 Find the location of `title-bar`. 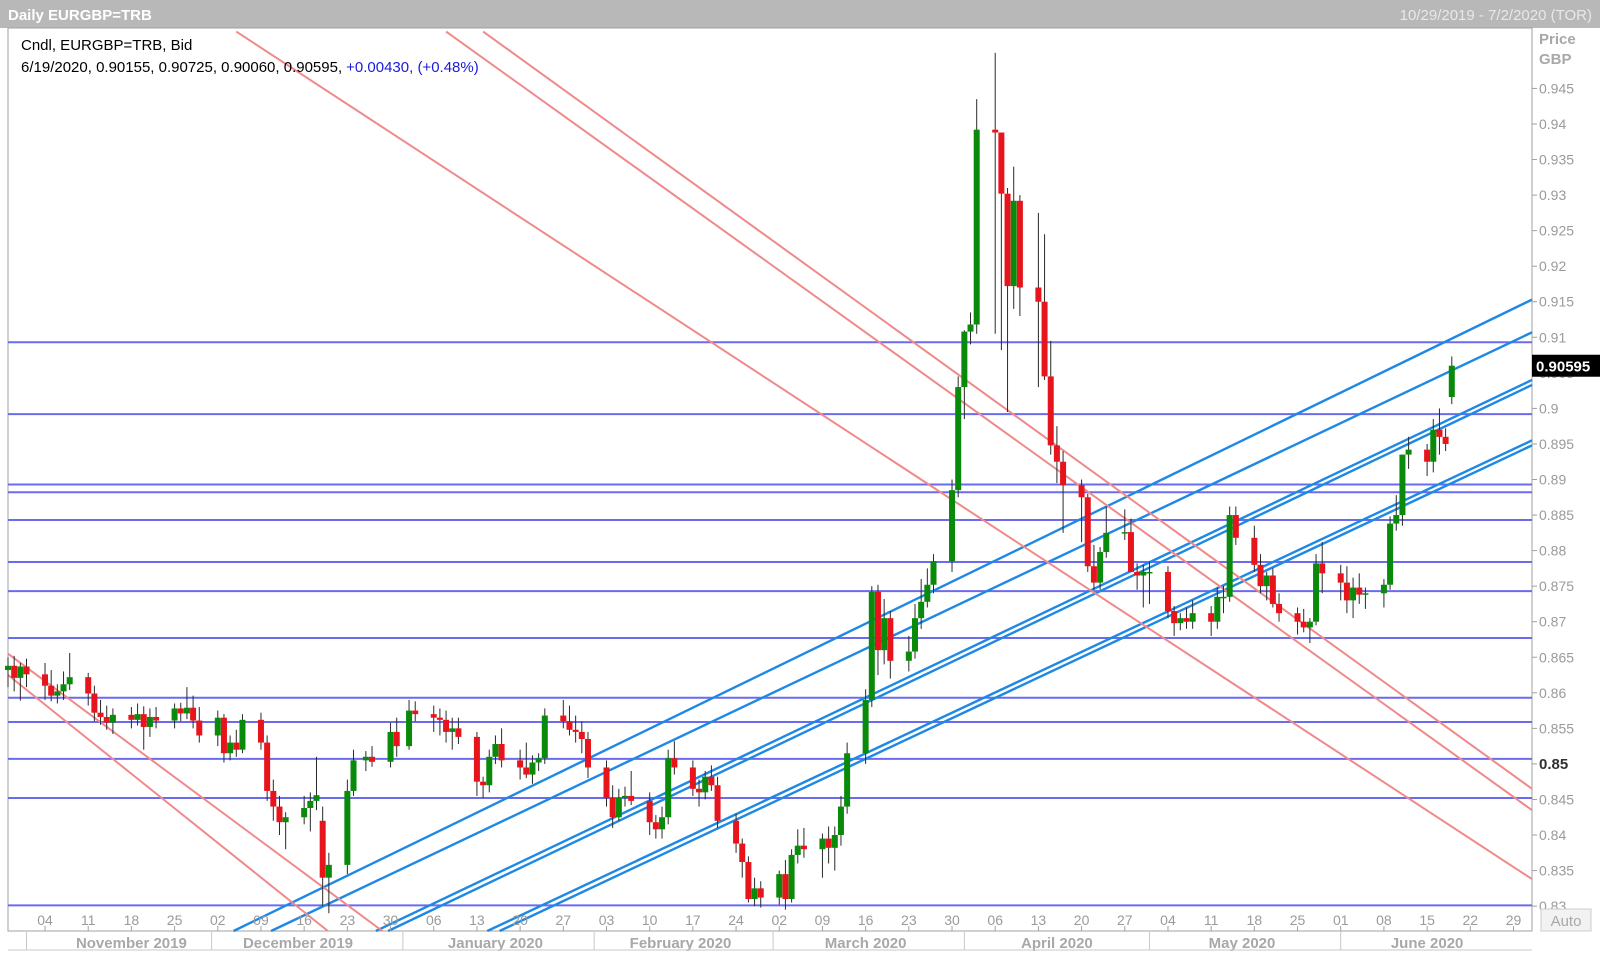

title-bar is located at coordinates (800, 14).